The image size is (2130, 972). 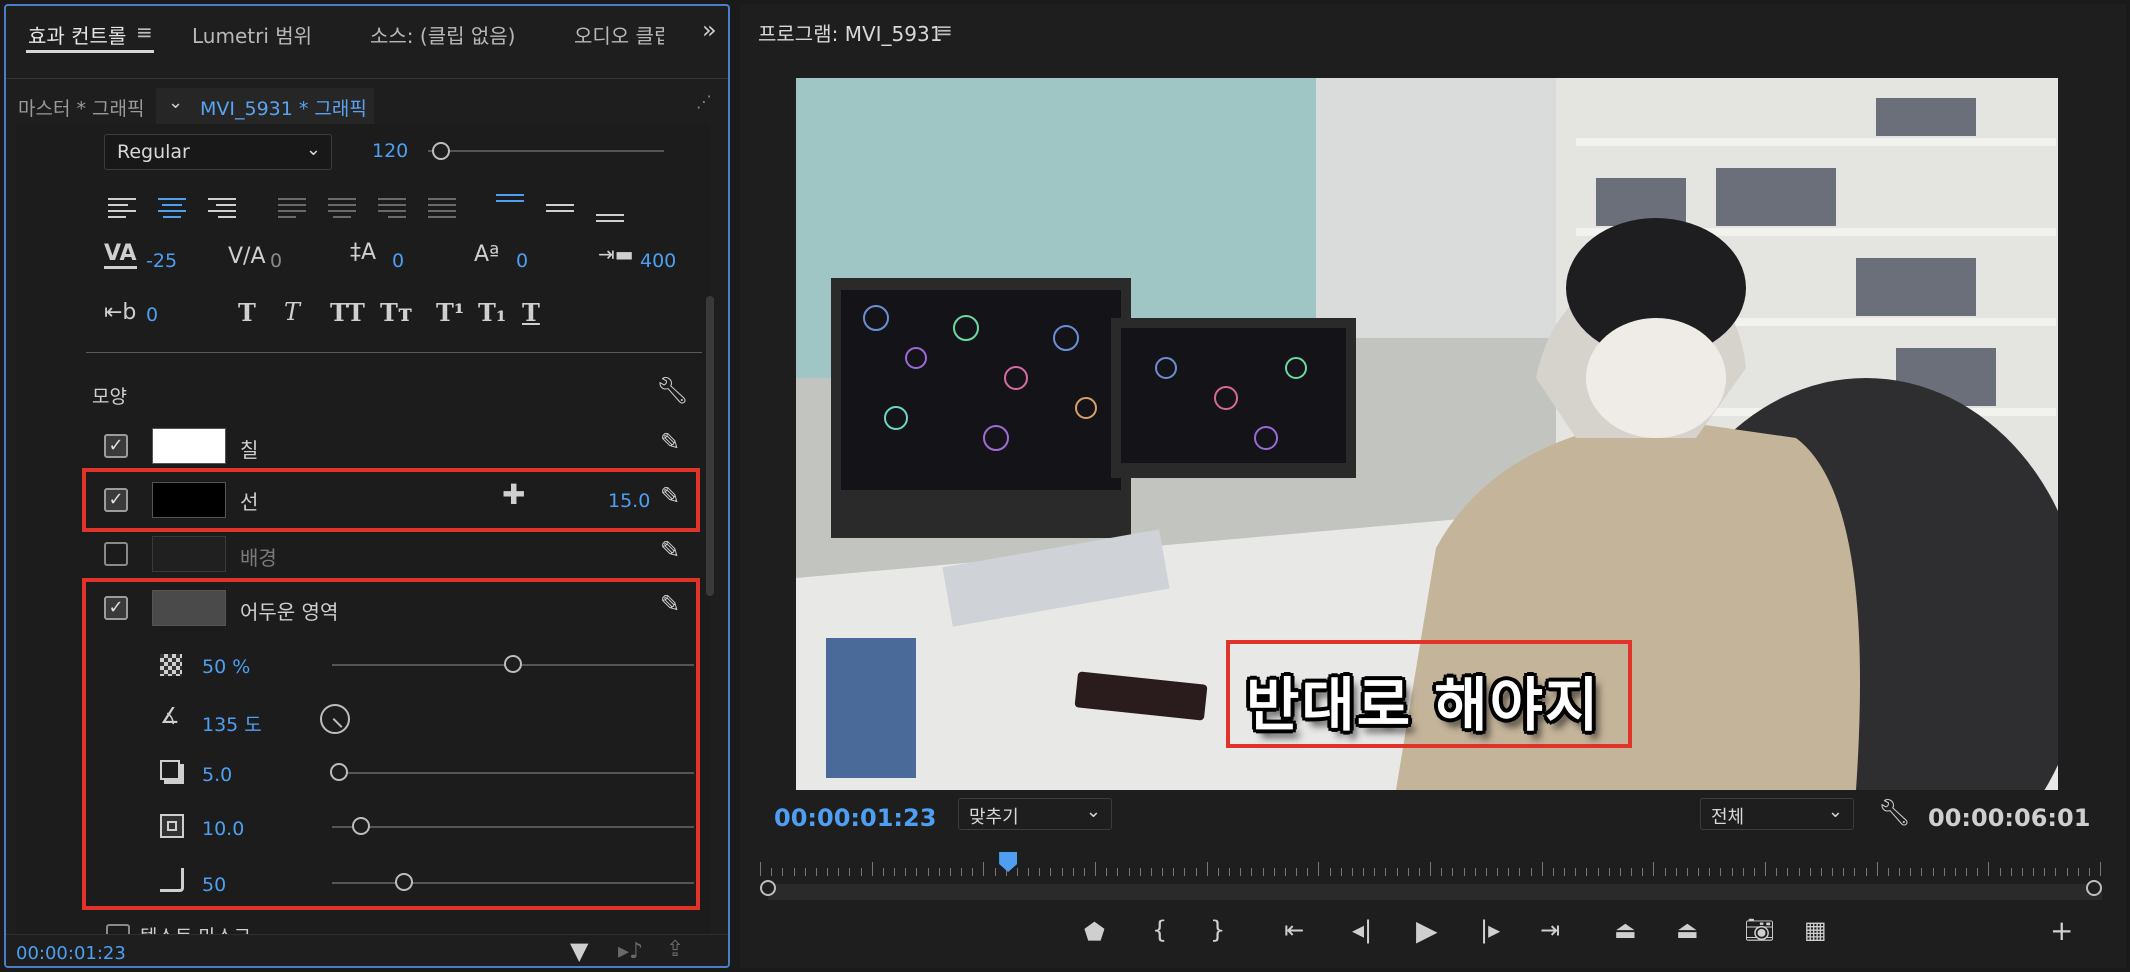 I want to click on small-caps-icon: Tт, so click(x=396, y=312).